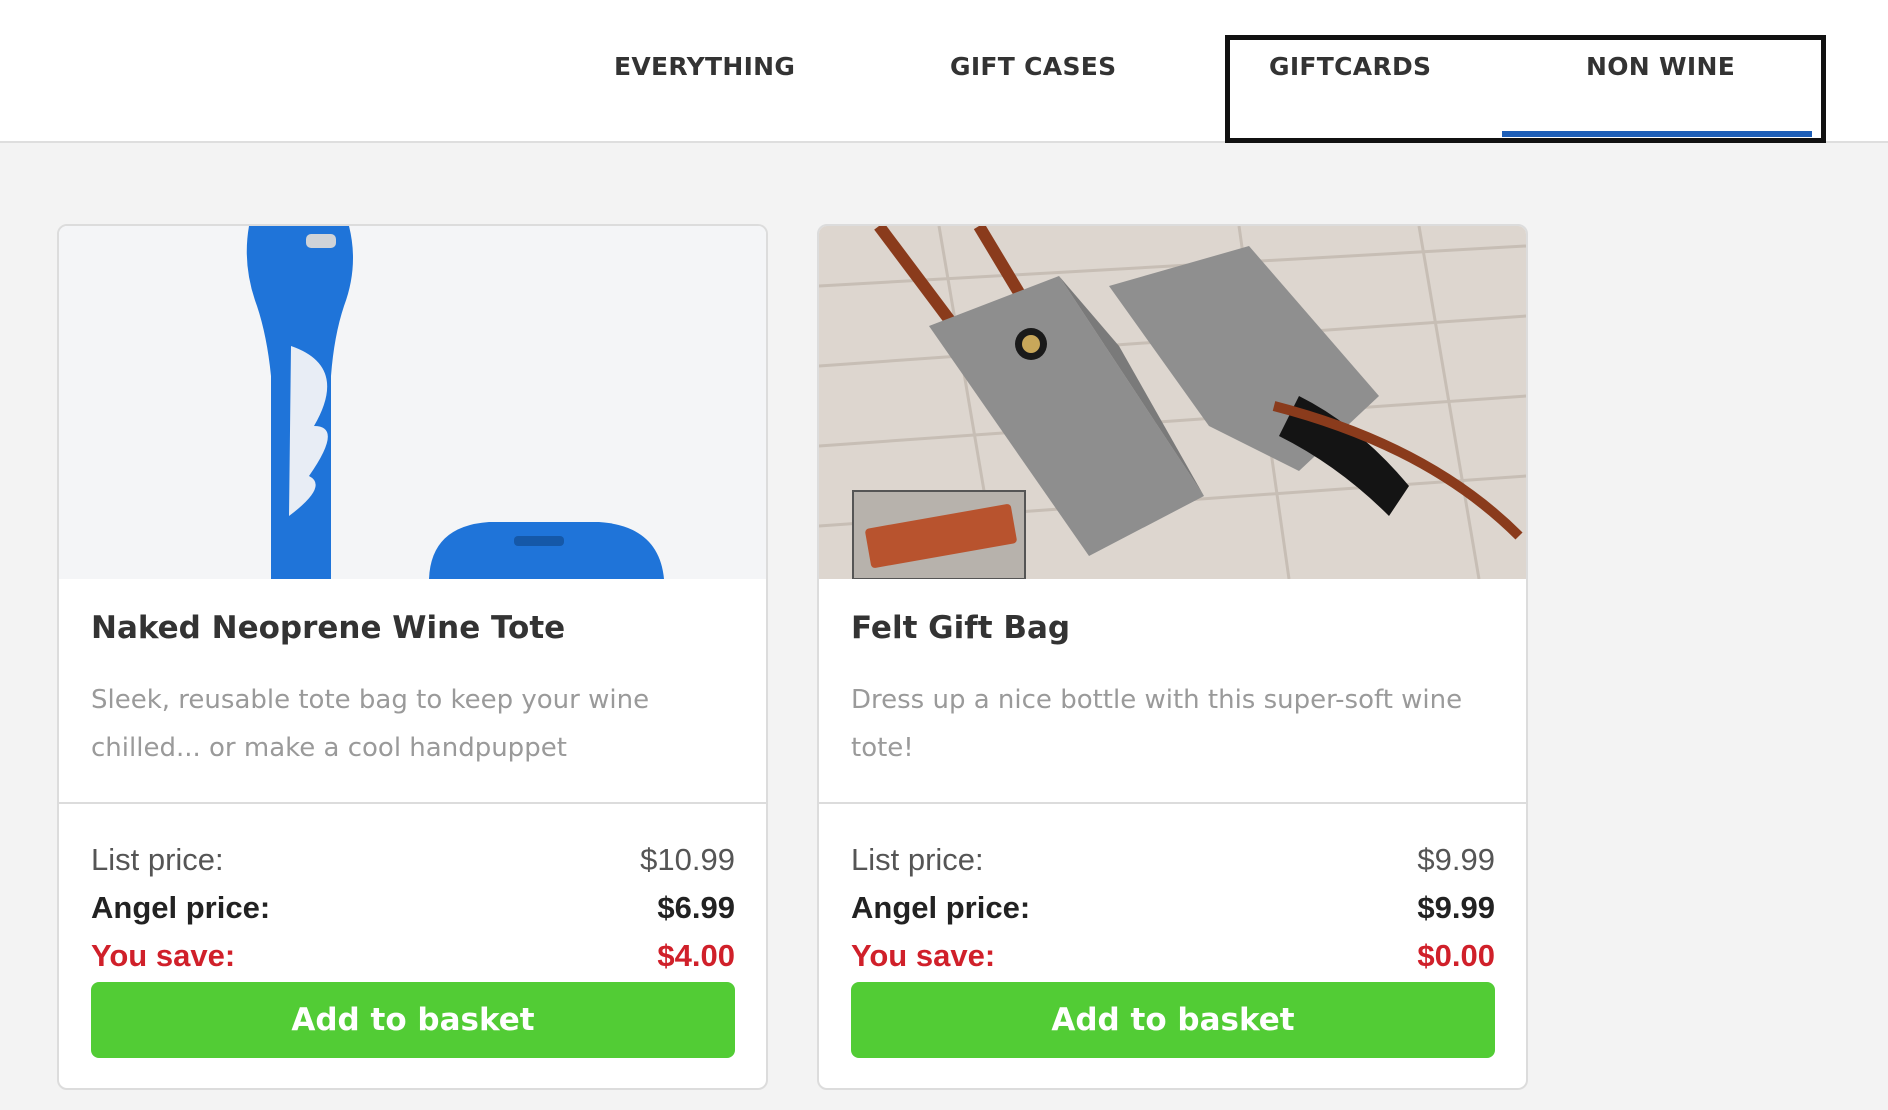  Describe the element at coordinates (687, 859) in the screenshot. I see `list-price-value: $10.99` at that location.